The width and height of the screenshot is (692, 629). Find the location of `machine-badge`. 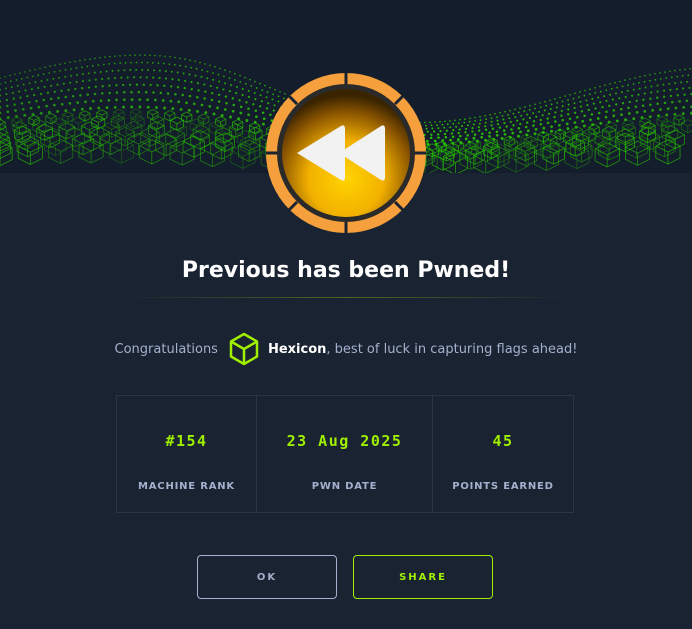

machine-badge is located at coordinates (346, 153).